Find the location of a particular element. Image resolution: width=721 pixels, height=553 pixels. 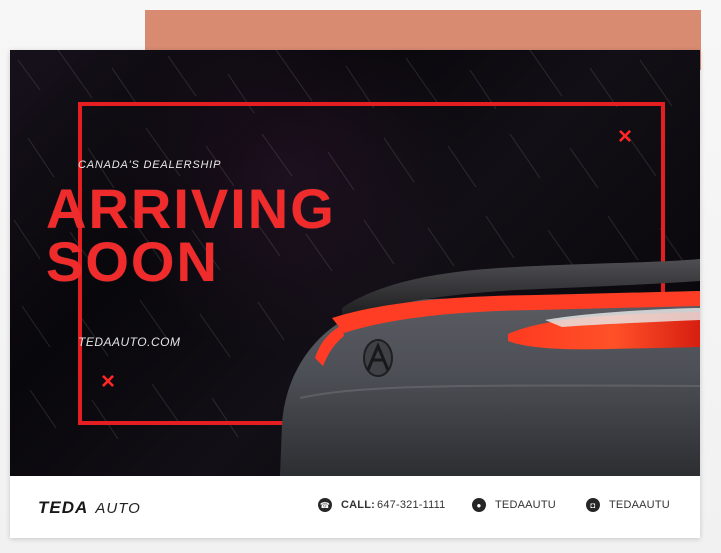

wechat-handle: TEDAAUTU is located at coordinates (525, 505).